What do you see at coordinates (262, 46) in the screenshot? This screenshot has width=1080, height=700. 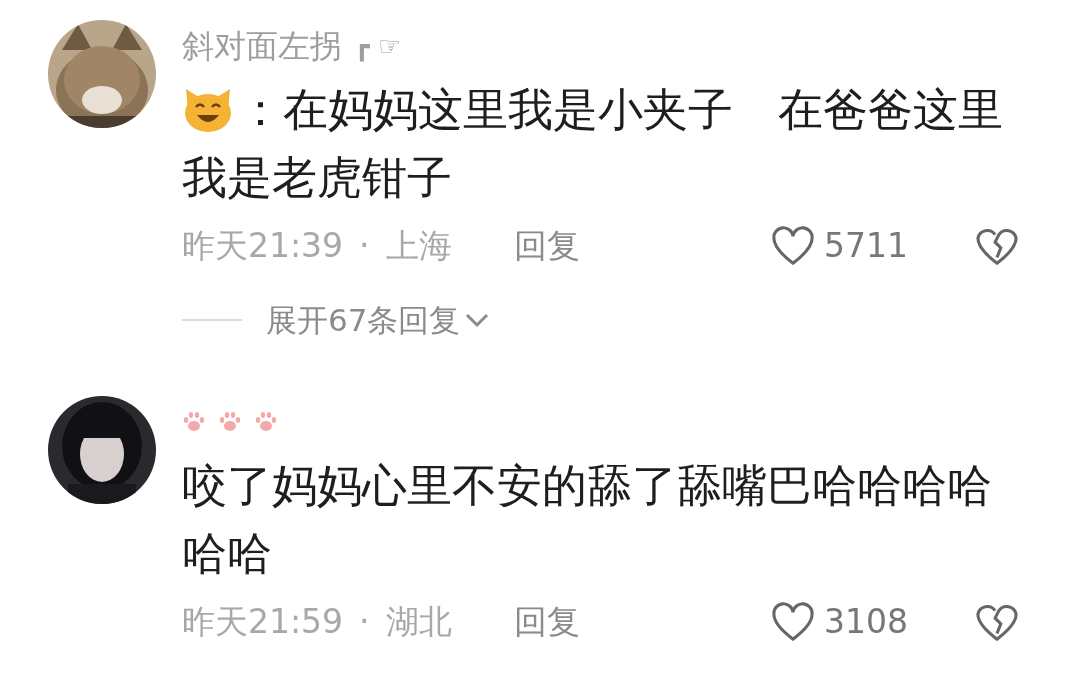 I see `username: 斜对面左拐` at bounding box center [262, 46].